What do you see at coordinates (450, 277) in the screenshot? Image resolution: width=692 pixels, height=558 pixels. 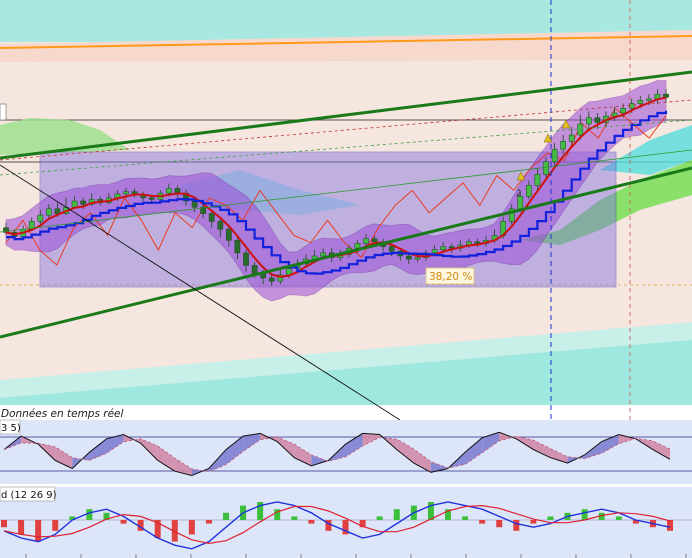 I see `fib-label: 38,20 %` at bounding box center [450, 277].